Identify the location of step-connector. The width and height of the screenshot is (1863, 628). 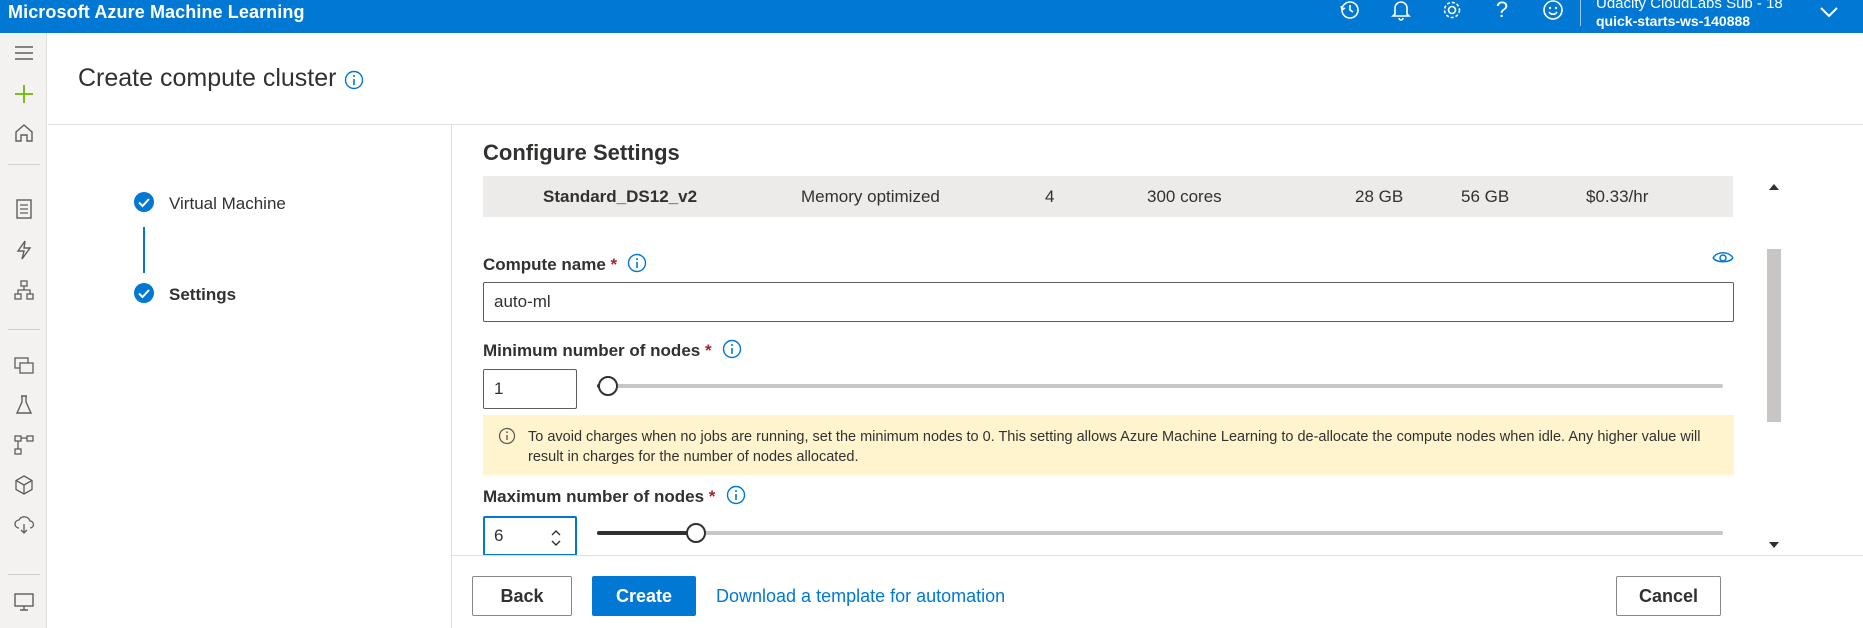
(144, 250).